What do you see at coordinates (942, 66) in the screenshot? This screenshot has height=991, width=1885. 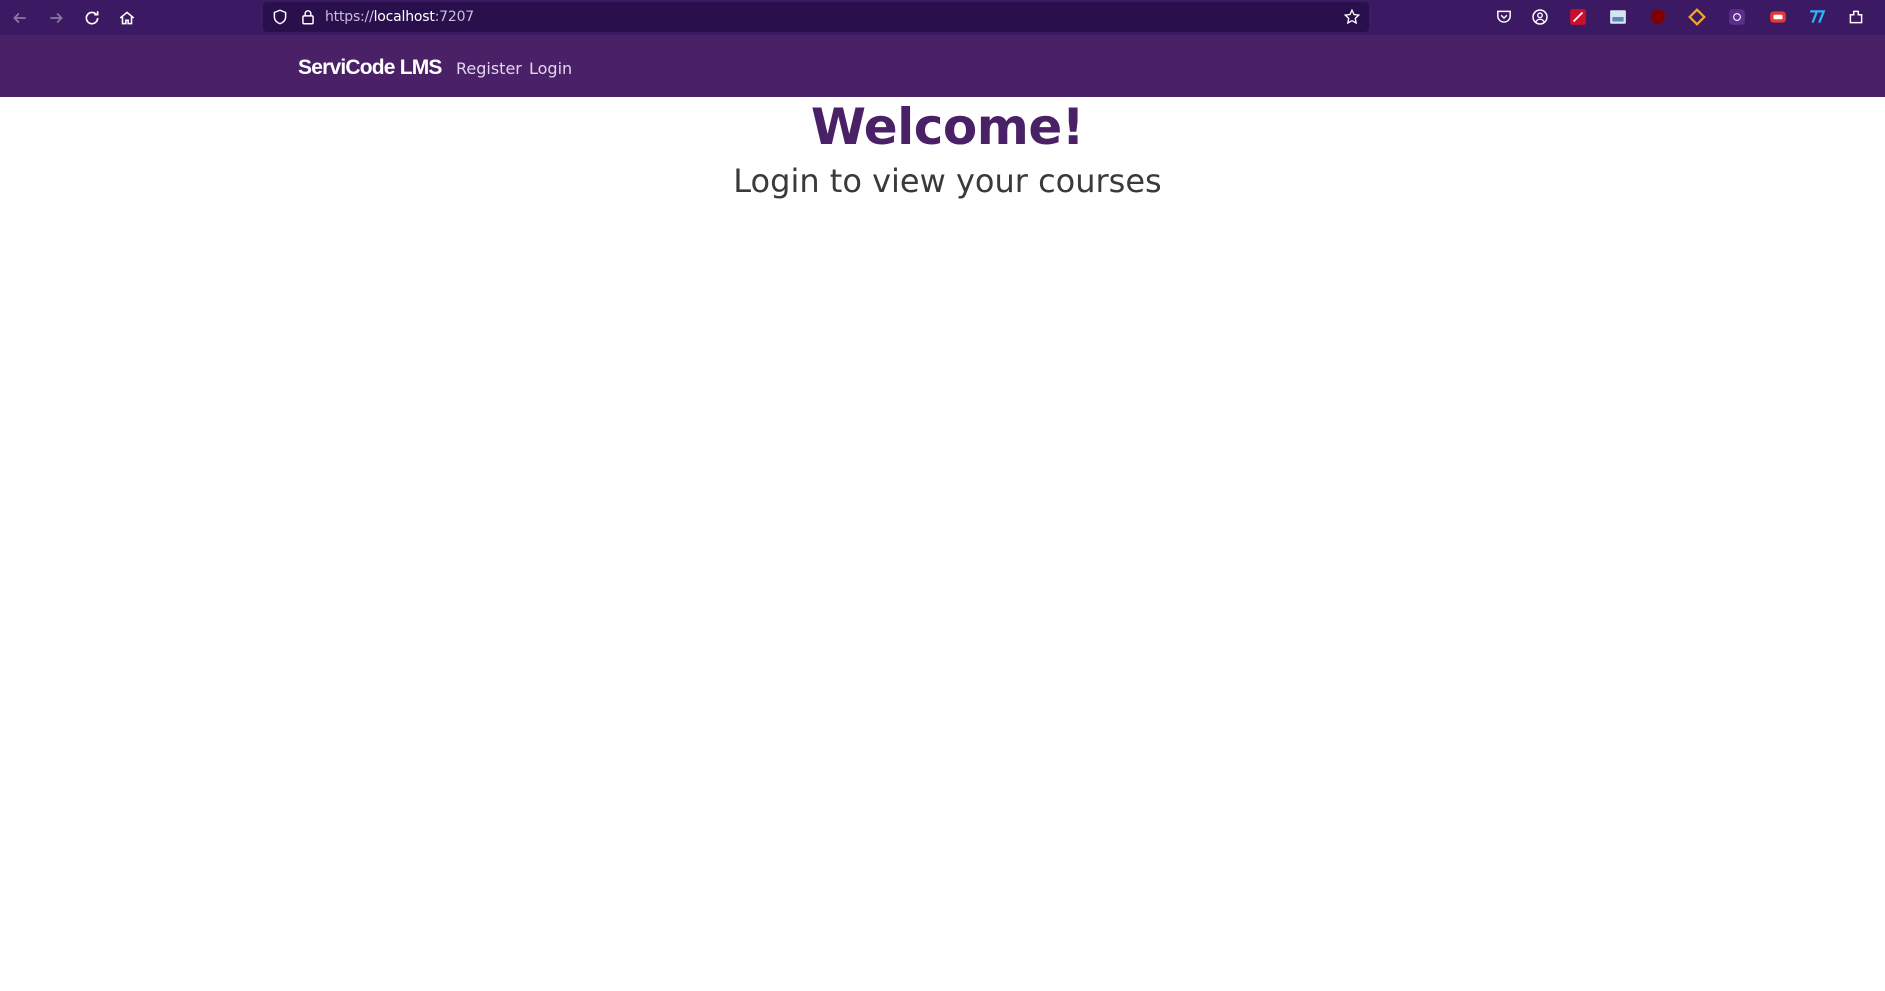 I see `site-navbar: ServiCode LMS Register Login` at bounding box center [942, 66].